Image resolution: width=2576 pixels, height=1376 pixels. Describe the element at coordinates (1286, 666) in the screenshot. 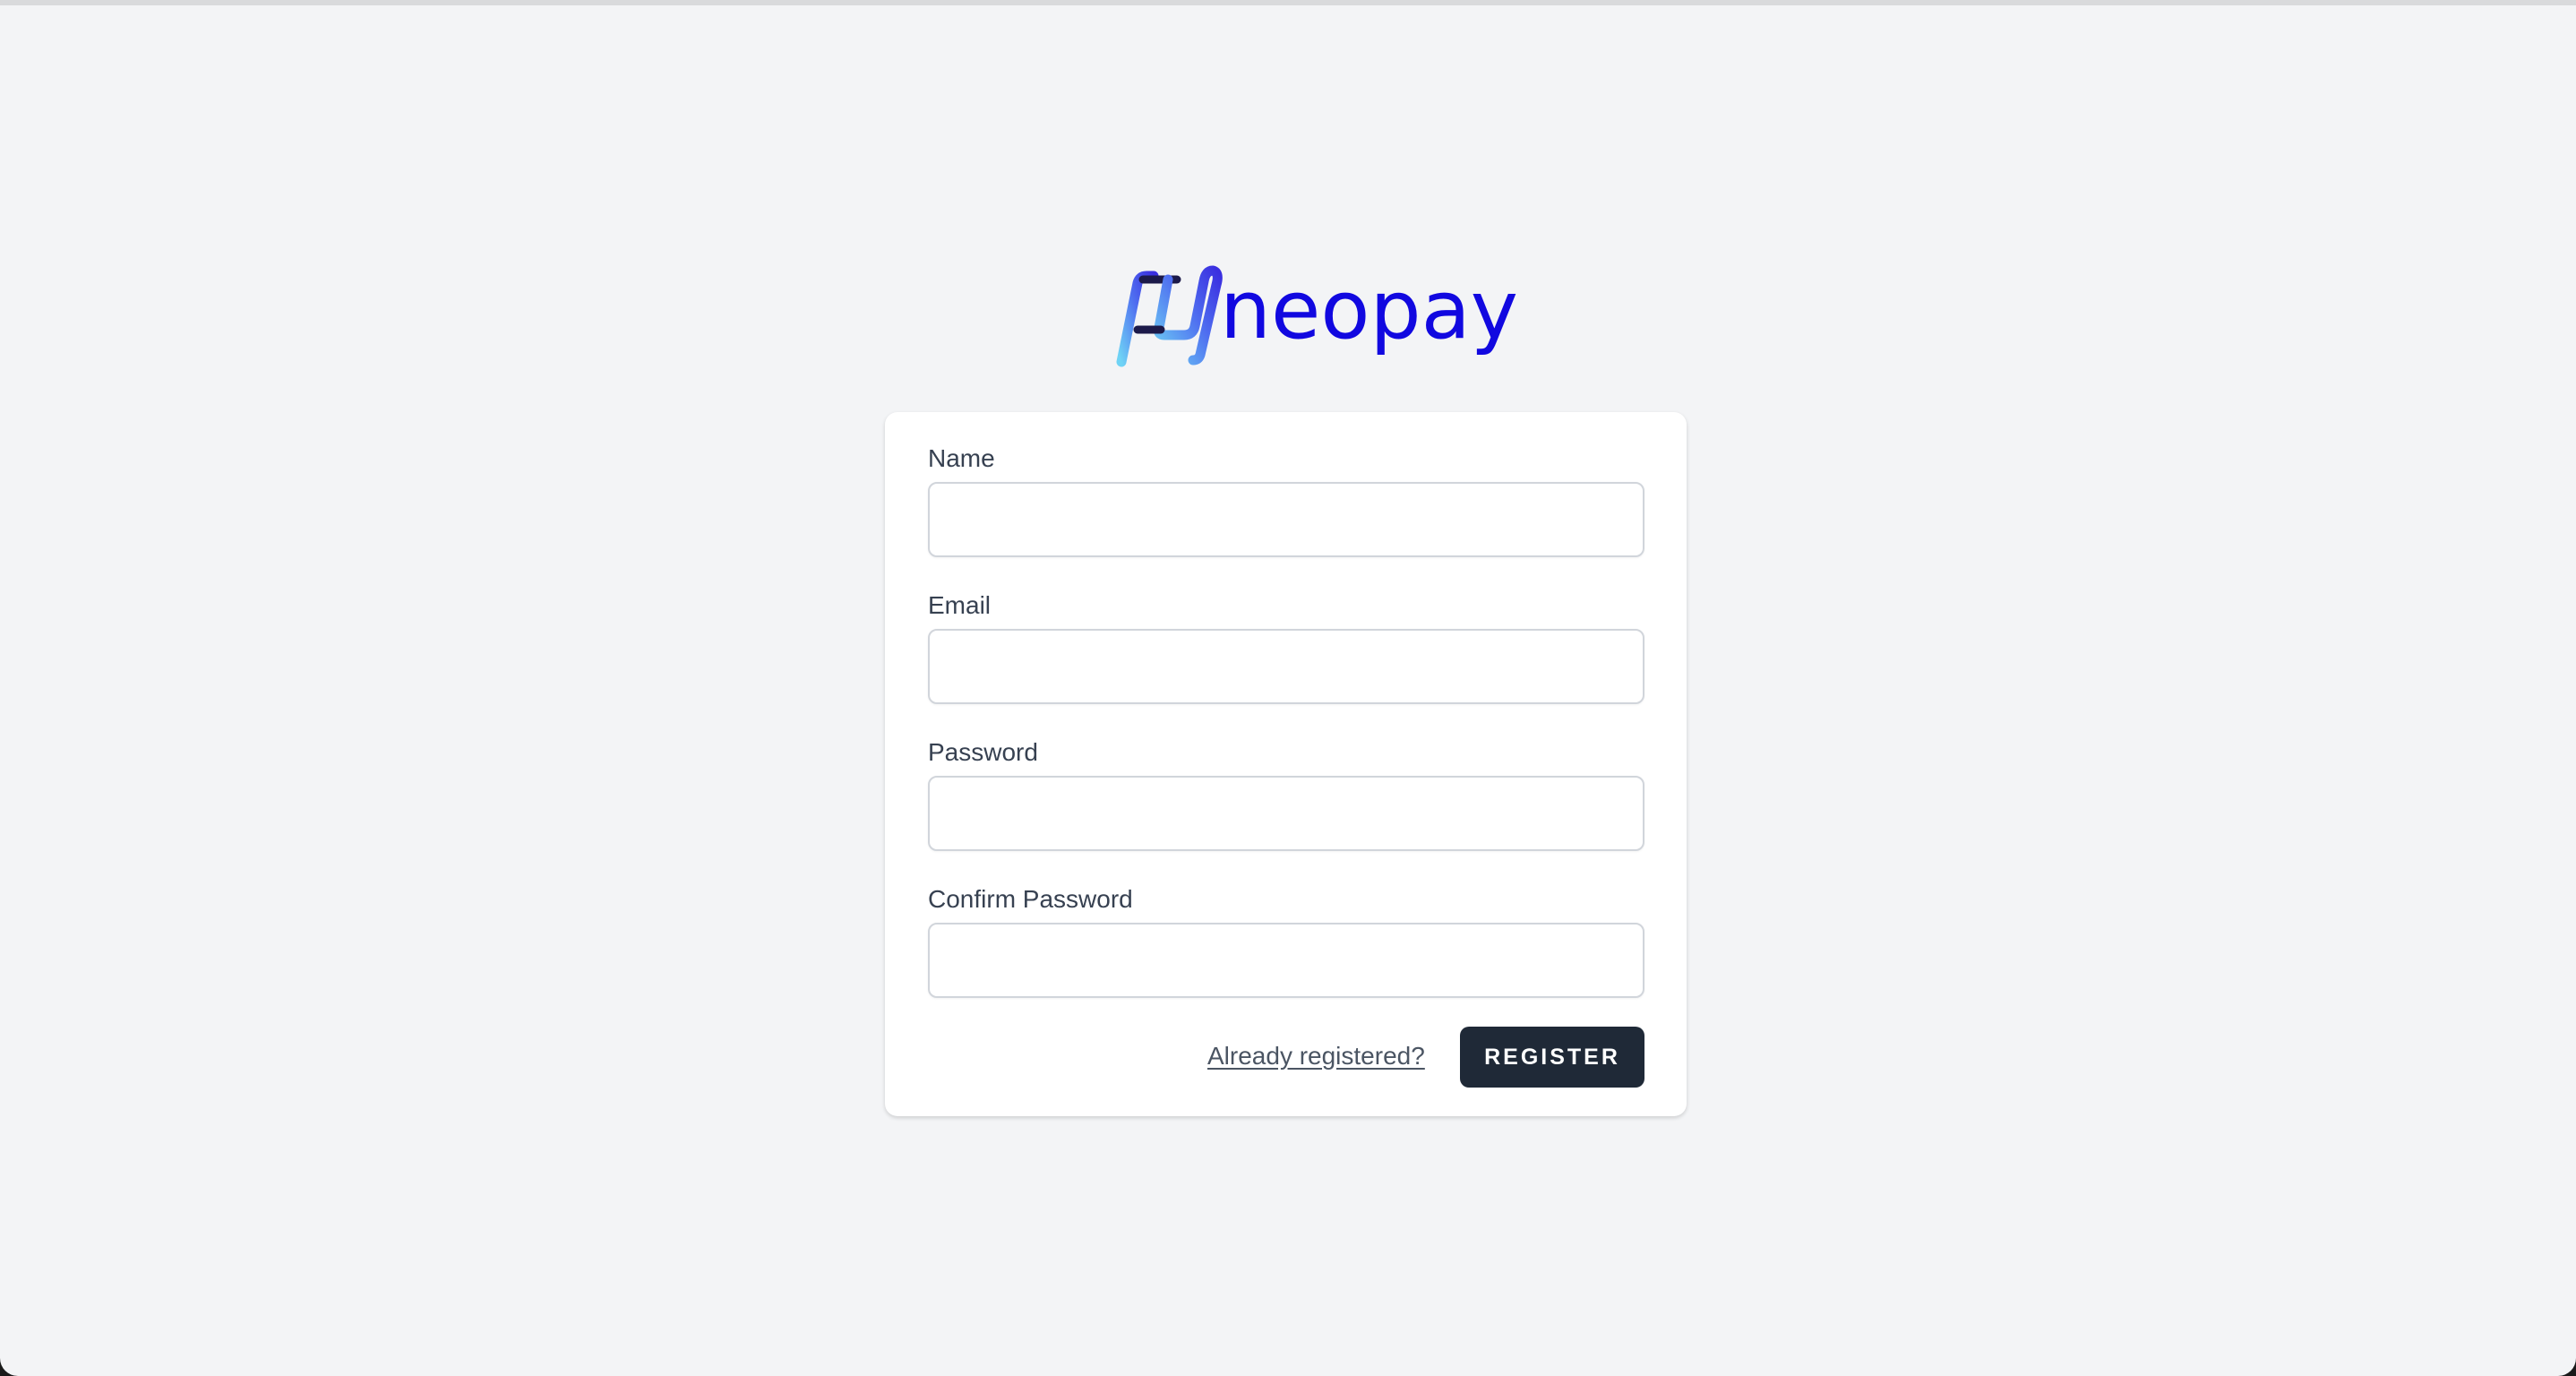

I see `email-input` at that location.